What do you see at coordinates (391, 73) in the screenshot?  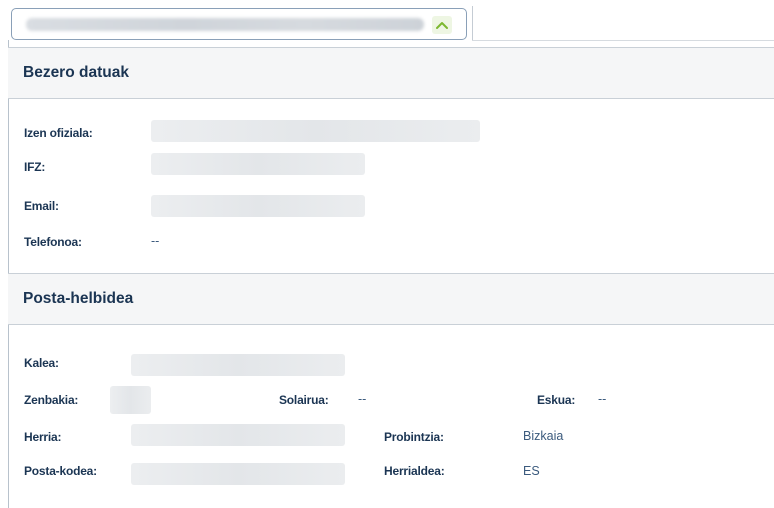 I see `client-data-header: Bezero datuak` at bounding box center [391, 73].